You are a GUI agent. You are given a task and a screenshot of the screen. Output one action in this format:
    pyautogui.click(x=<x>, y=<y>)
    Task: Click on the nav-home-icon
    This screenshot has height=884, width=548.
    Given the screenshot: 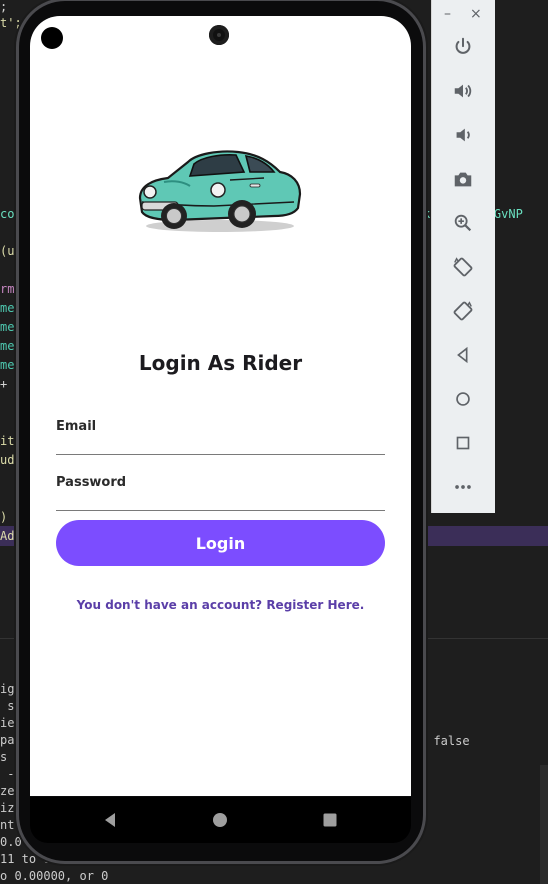 What is the action you would take?
    pyautogui.click(x=220, y=820)
    